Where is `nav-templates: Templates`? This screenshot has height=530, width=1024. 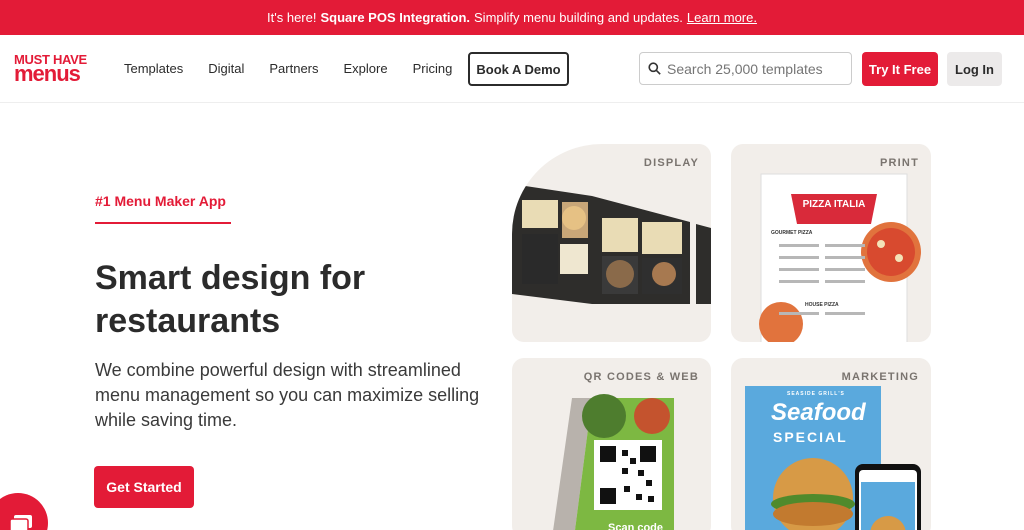
nav-templates: Templates is located at coordinates (153, 68).